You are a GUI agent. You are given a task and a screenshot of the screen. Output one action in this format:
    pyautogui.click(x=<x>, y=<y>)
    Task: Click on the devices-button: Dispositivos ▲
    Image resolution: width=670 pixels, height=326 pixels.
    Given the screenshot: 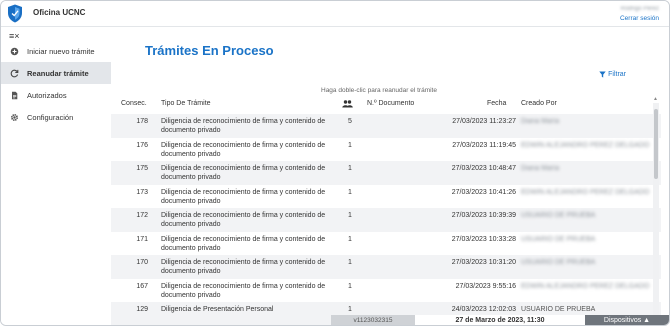 What is the action you would take?
    pyautogui.click(x=627, y=320)
    